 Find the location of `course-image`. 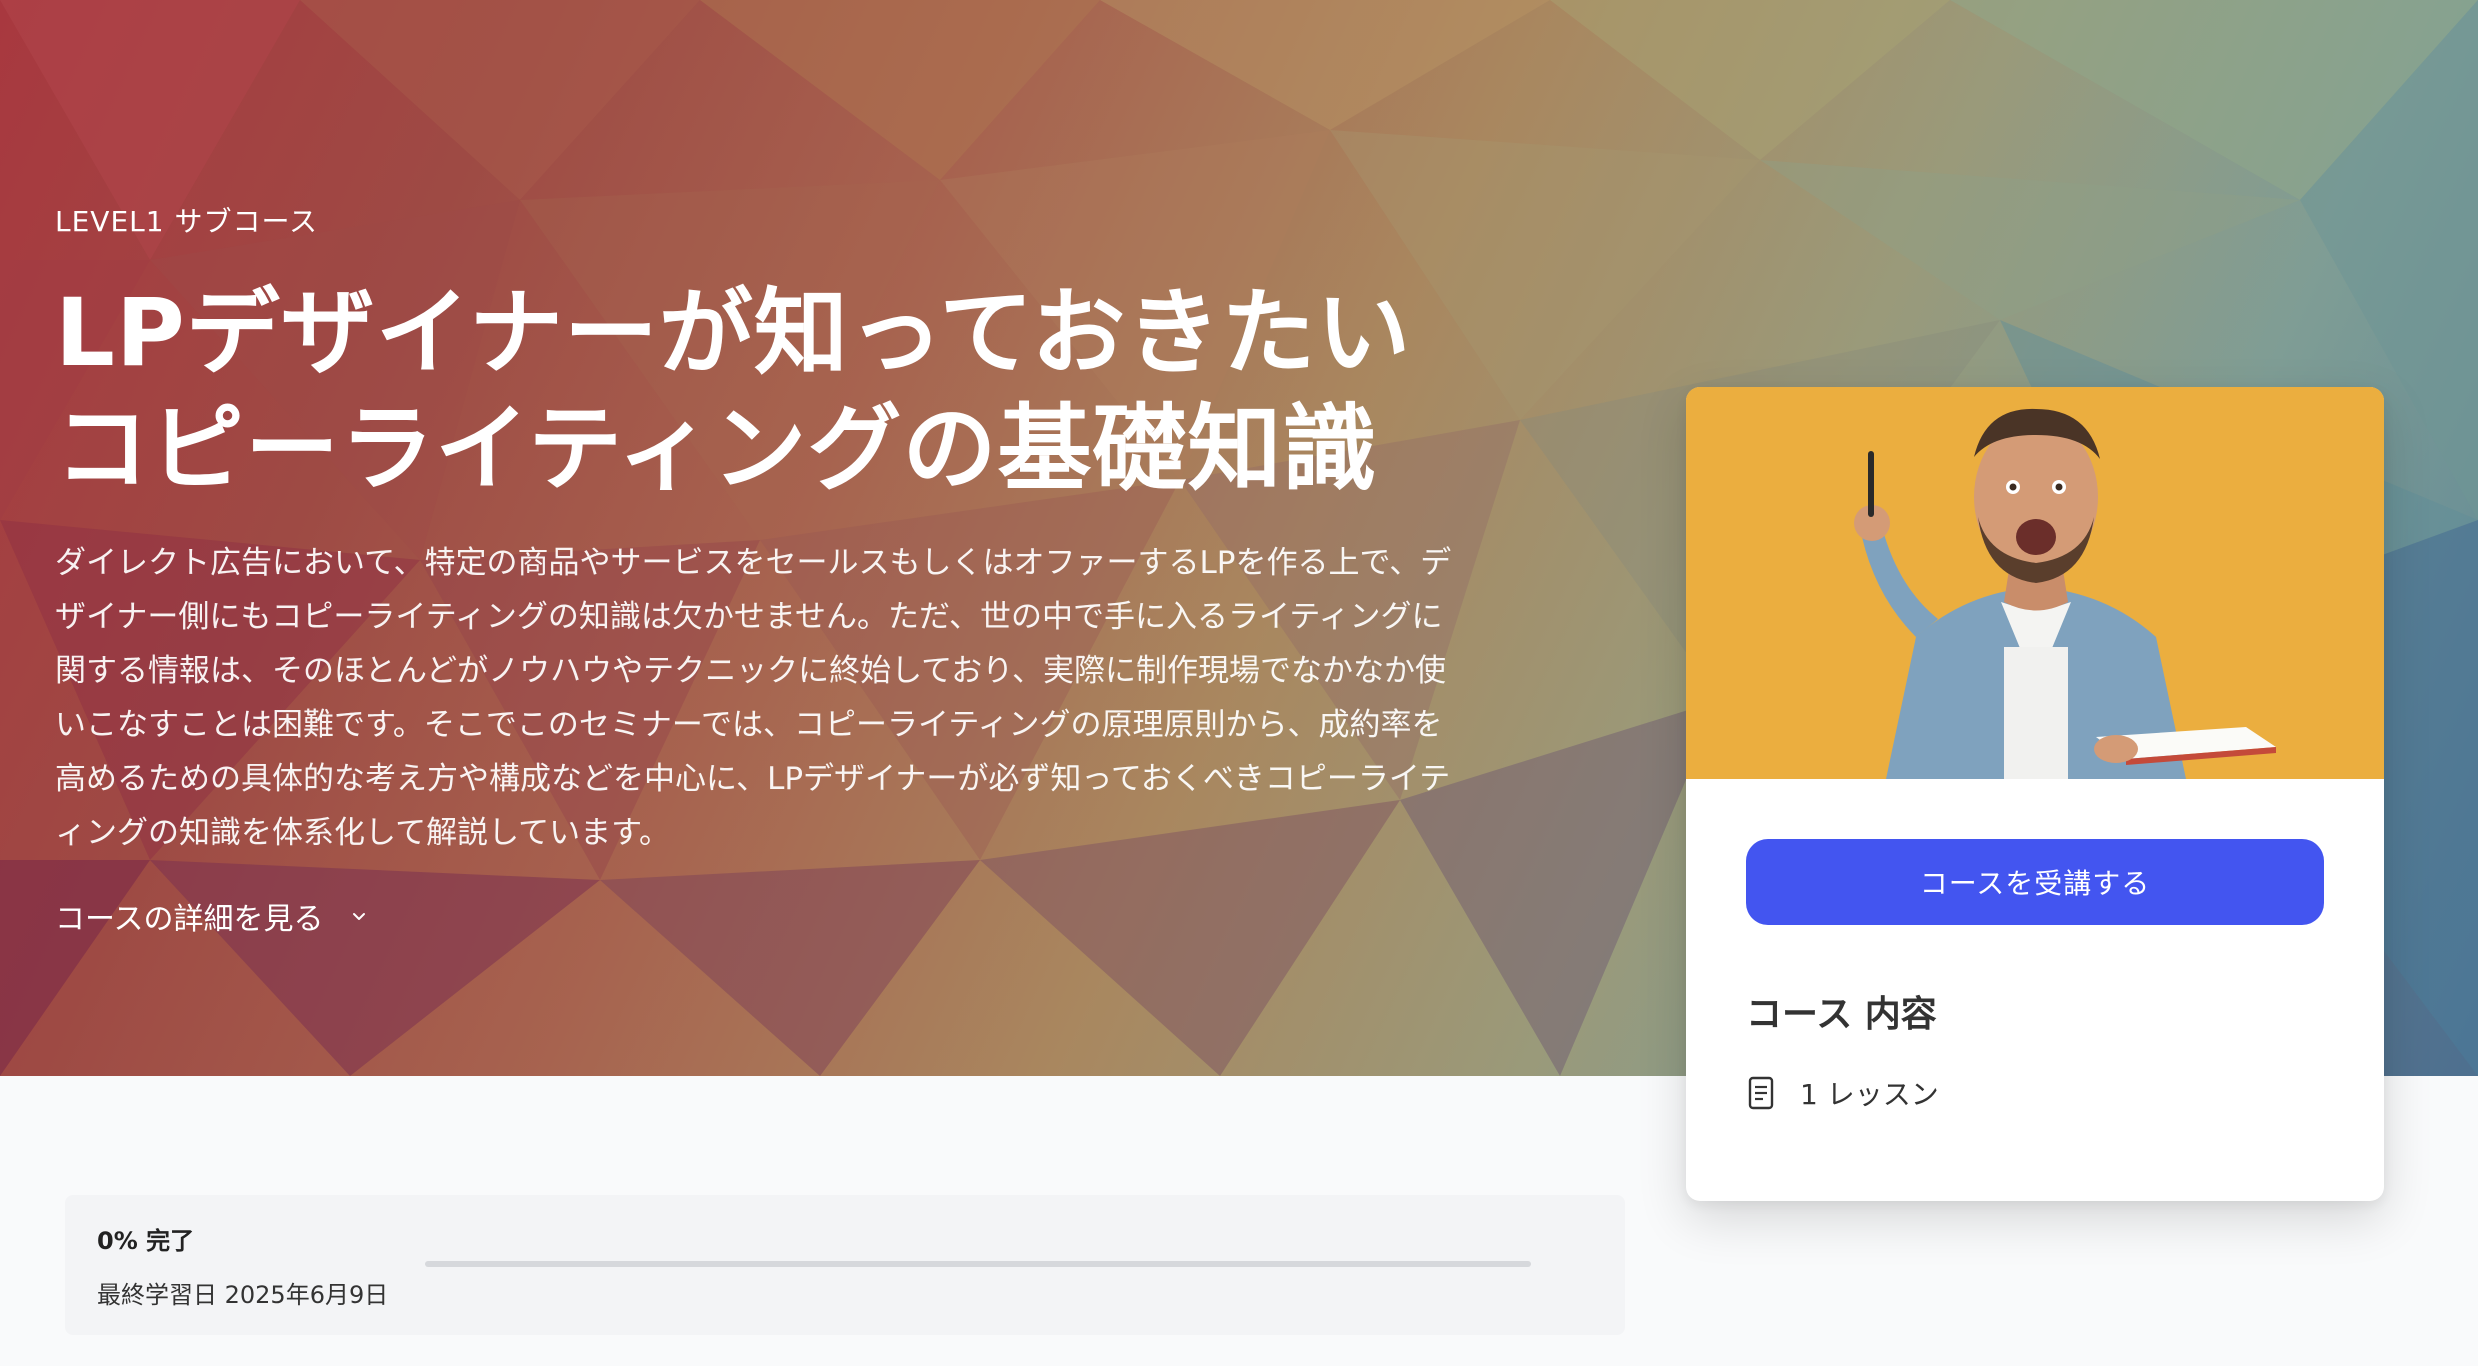

course-image is located at coordinates (2035, 583).